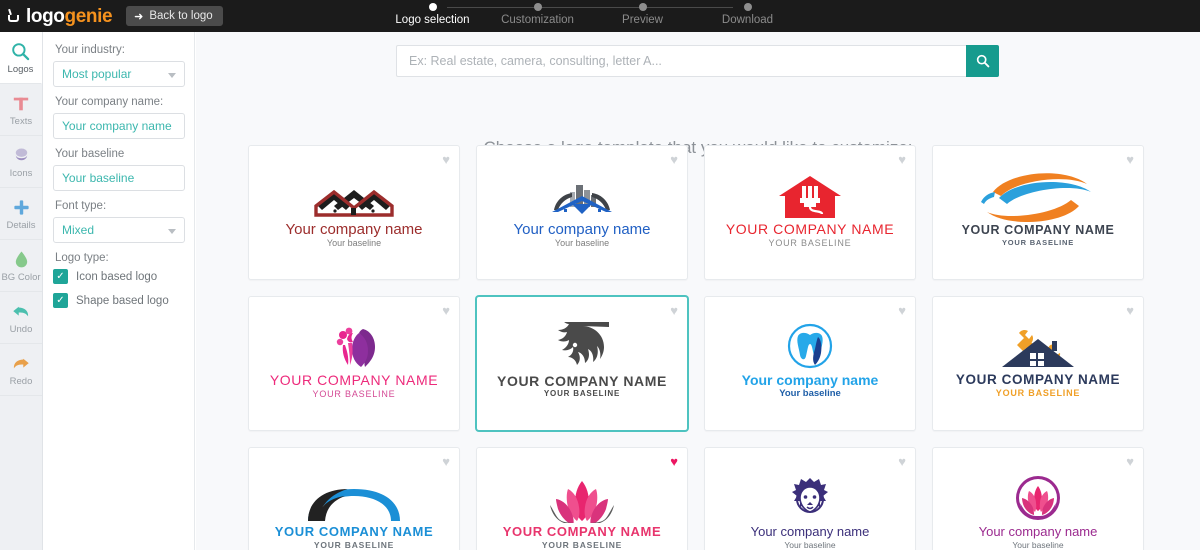 Image resolution: width=1200 pixels, height=550 pixels. I want to click on rail-item-texts: Texts, so click(21, 110).